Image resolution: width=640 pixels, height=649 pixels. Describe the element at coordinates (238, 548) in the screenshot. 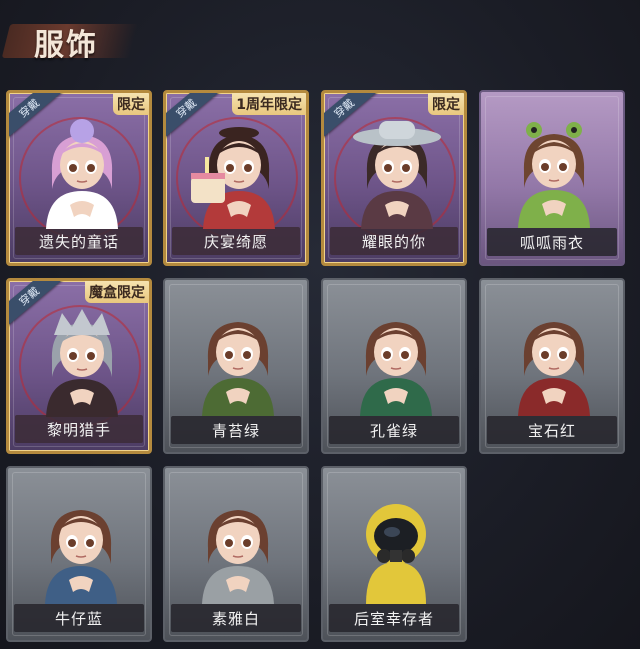

I see `girl-plain-white-icon` at that location.